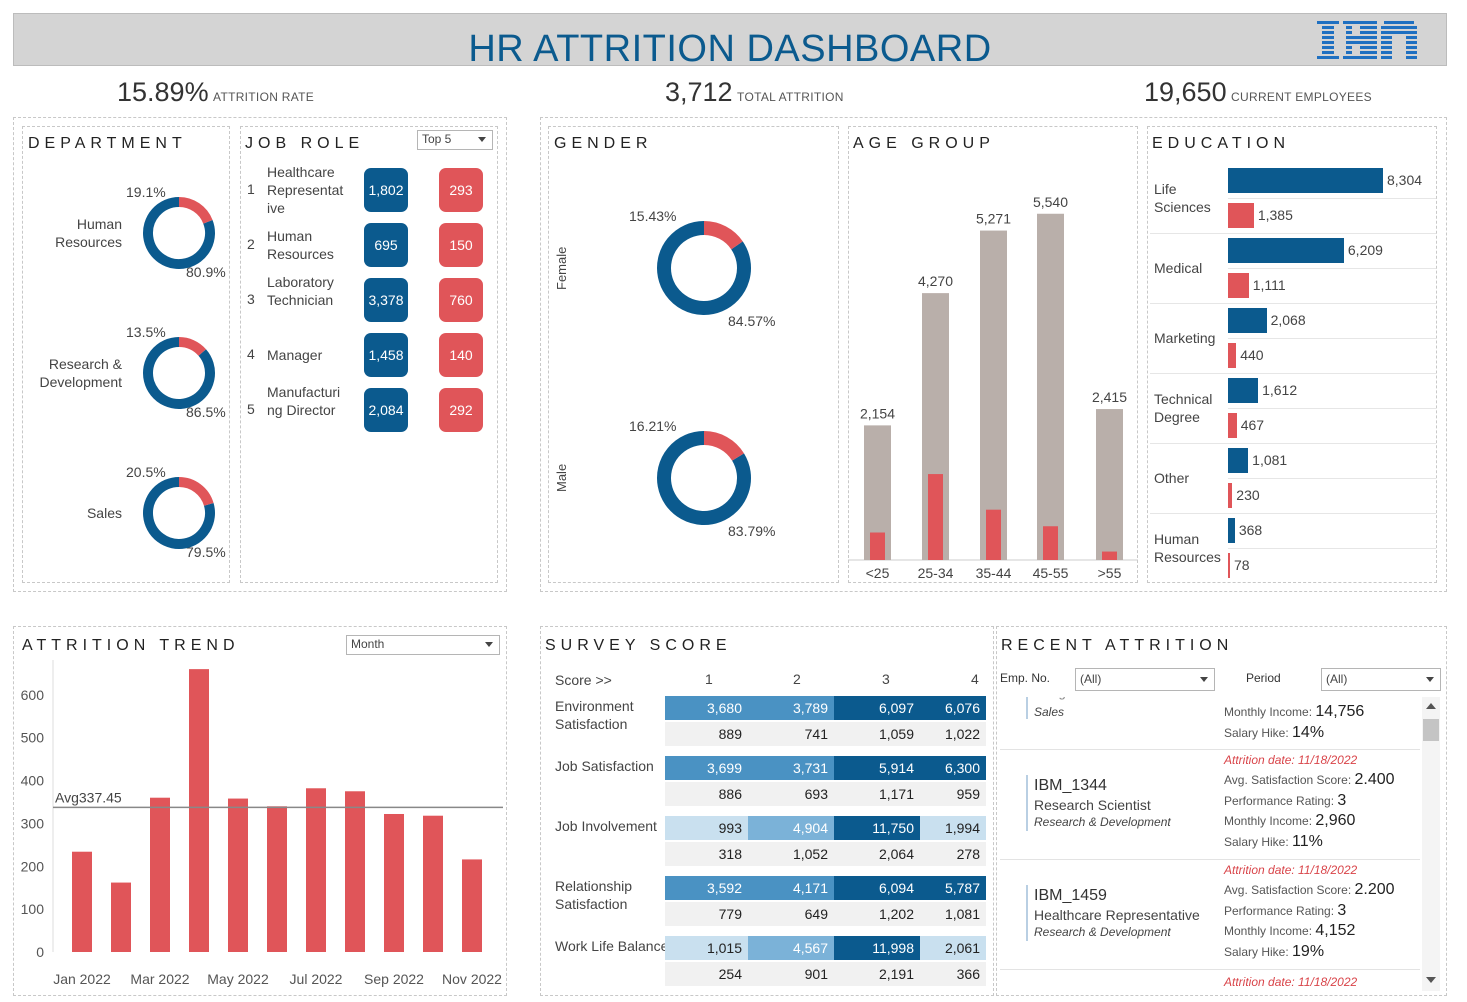 The width and height of the screenshot is (1467, 1002). Describe the element at coordinates (791, 948) in the screenshot. I see `survey-current-cell: 4,567` at that location.